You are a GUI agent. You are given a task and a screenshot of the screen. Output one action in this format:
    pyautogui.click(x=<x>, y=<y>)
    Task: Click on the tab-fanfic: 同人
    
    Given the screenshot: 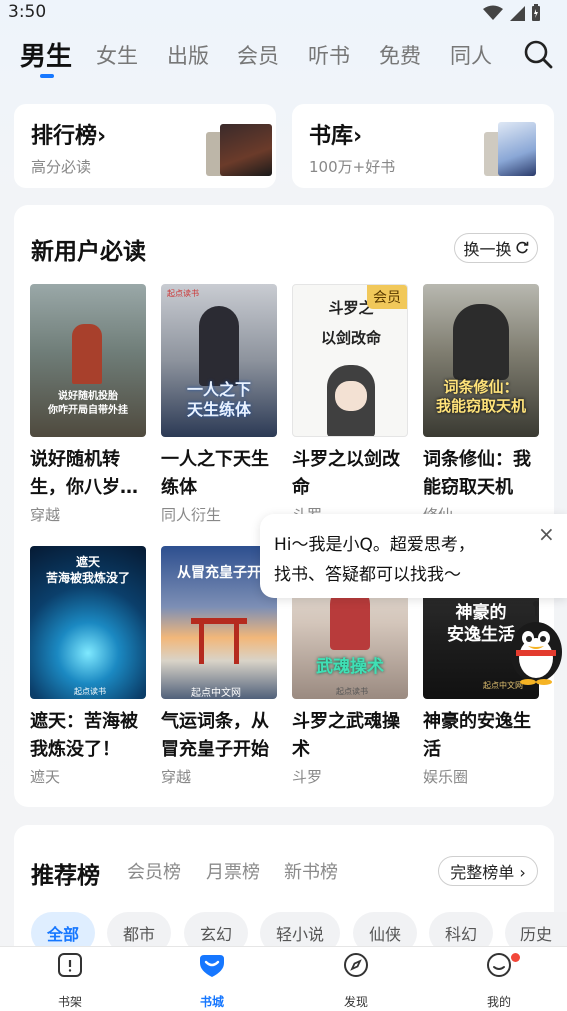 What is the action you would take?
    pyautogui.click(x=471, y=55)
    